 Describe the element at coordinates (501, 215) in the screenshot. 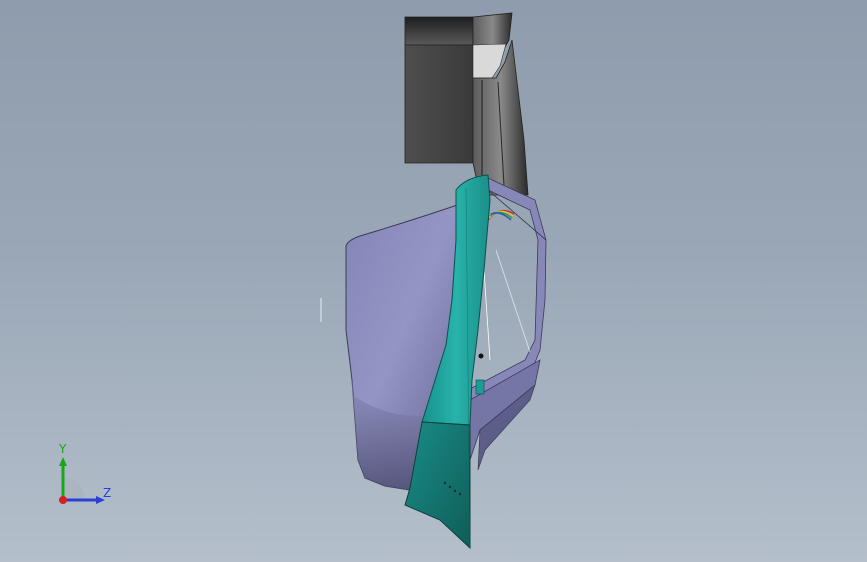

I see `colored-detail-part` at that location.